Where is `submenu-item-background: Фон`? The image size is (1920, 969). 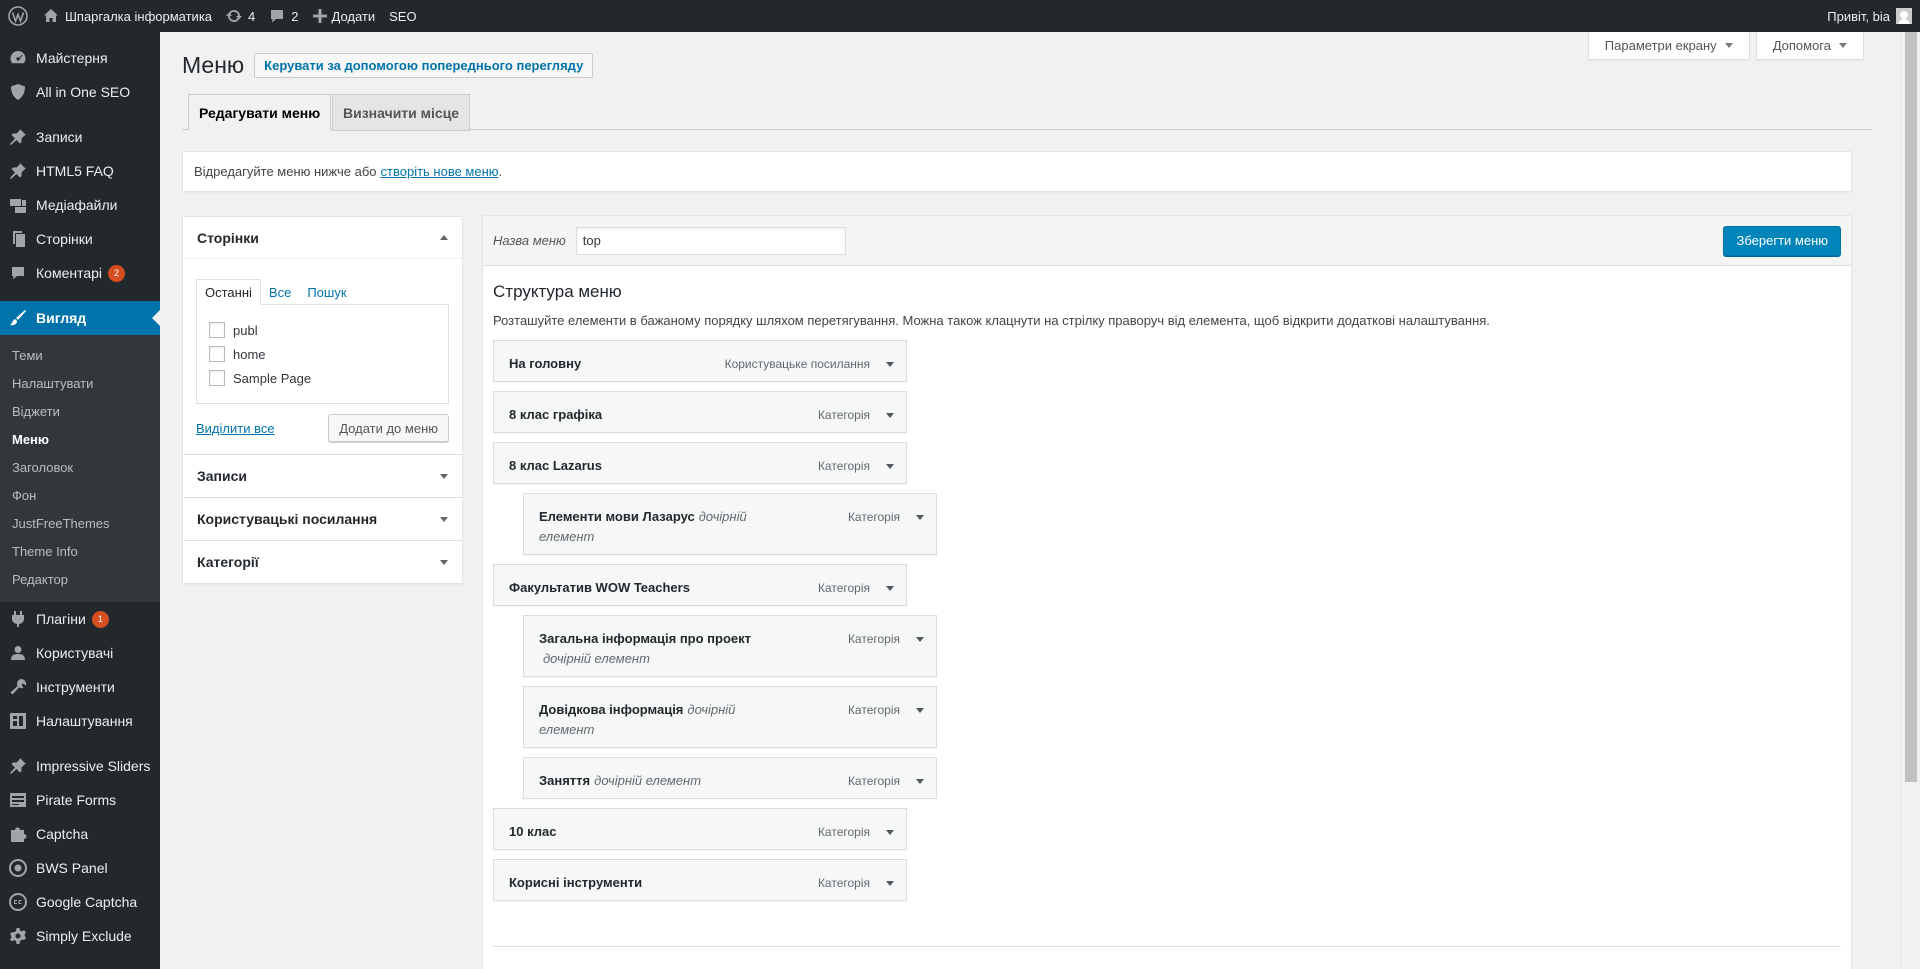 submenu-item-background: Фон is located at coordinates (80, 496).